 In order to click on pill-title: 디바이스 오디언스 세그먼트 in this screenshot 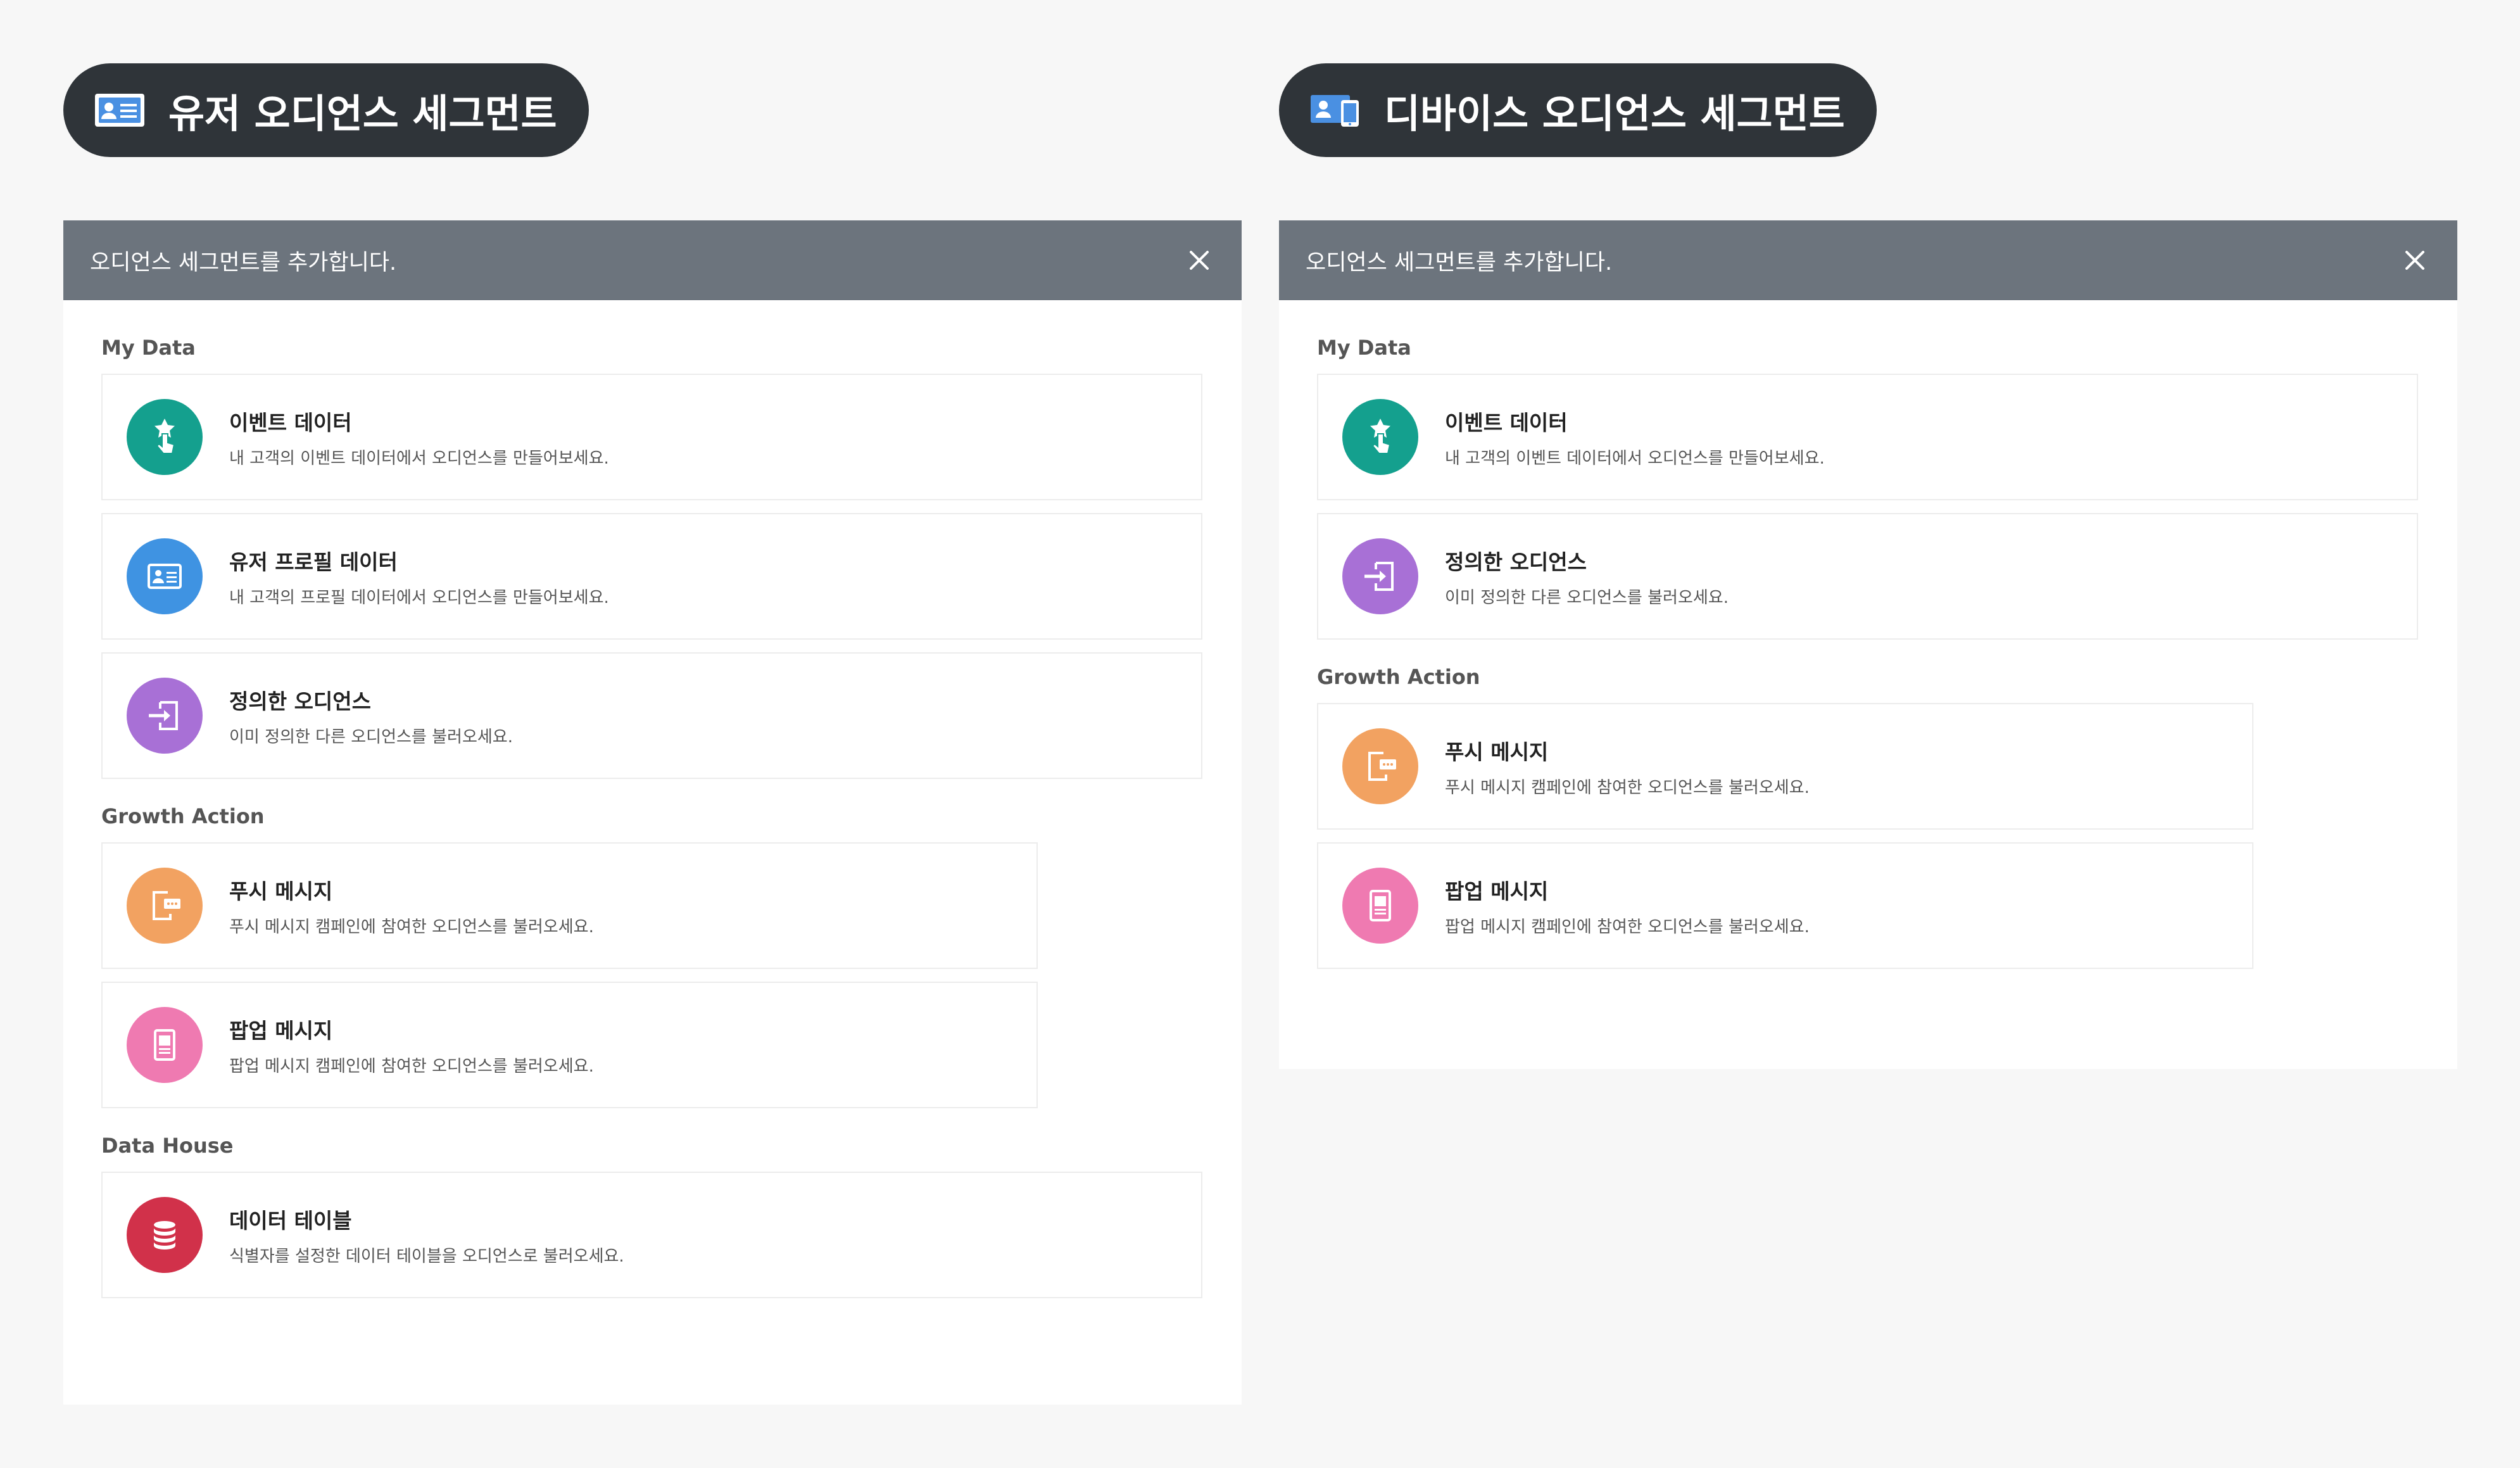, I will do `click(1614, 114)`.